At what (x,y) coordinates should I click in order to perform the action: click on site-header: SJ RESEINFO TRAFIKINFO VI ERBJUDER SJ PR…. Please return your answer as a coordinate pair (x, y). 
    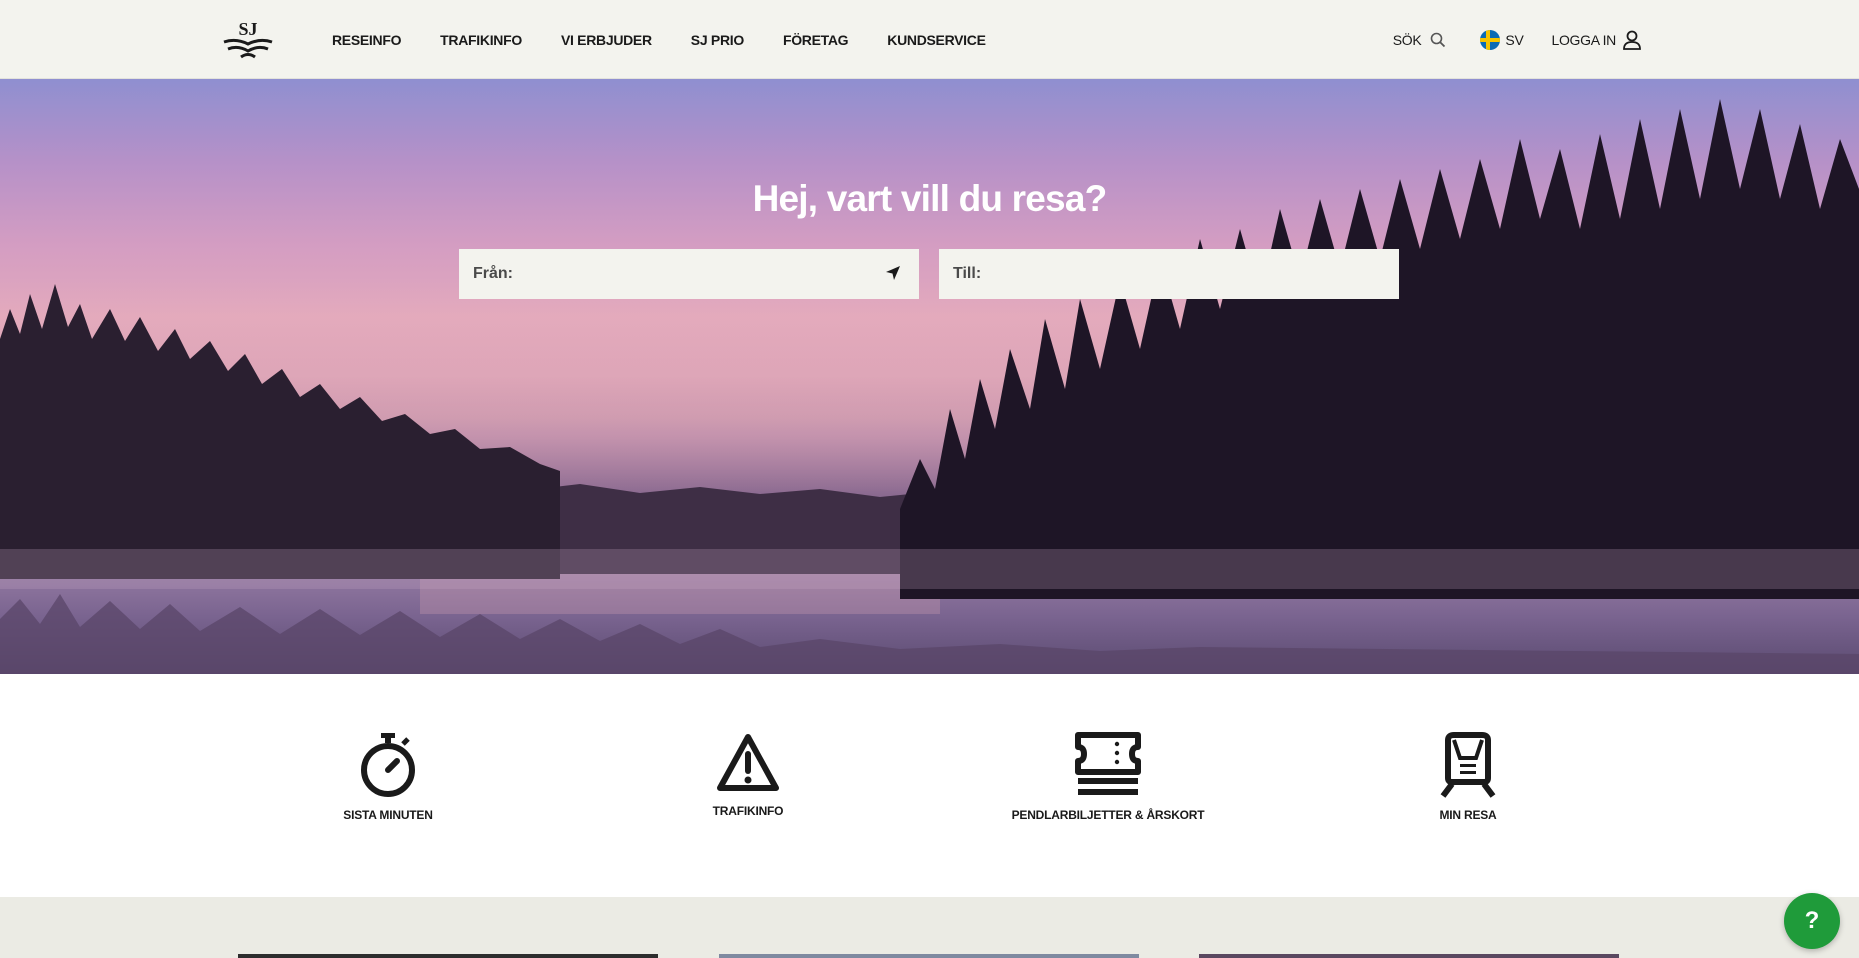
    Looking at the image, I should click on (929, 39).